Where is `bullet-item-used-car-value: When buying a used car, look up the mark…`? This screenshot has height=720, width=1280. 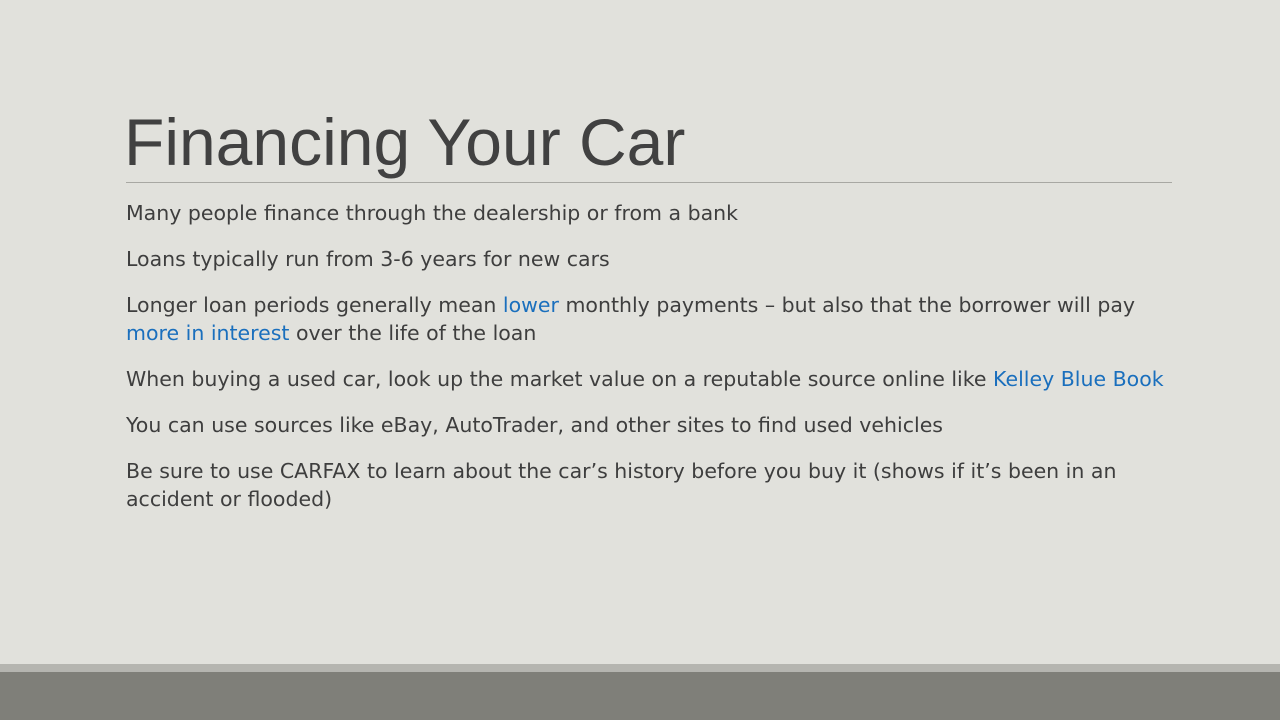 bullet-item-used-car-value: When buying a used car, look up the mark… is located at coordinates (646, 379).